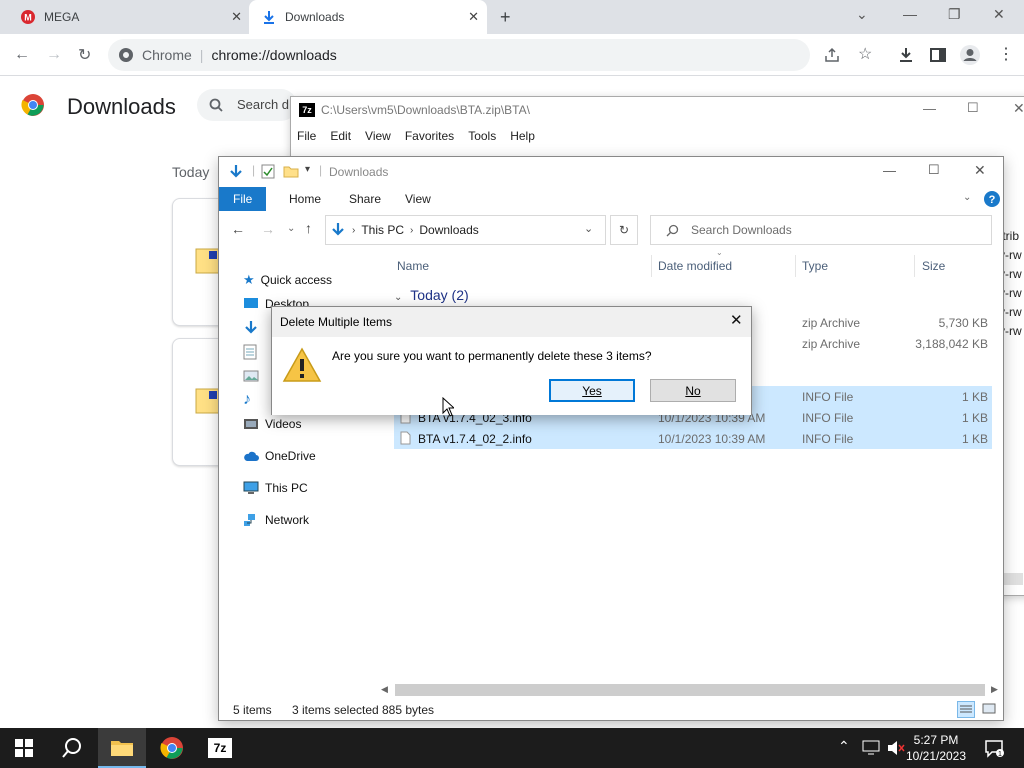 This screenshot has width=1024, height=768. Describe the element at coordinates (624, 230) in the screenshot. I see `refresh-icon: ↻` at that location.